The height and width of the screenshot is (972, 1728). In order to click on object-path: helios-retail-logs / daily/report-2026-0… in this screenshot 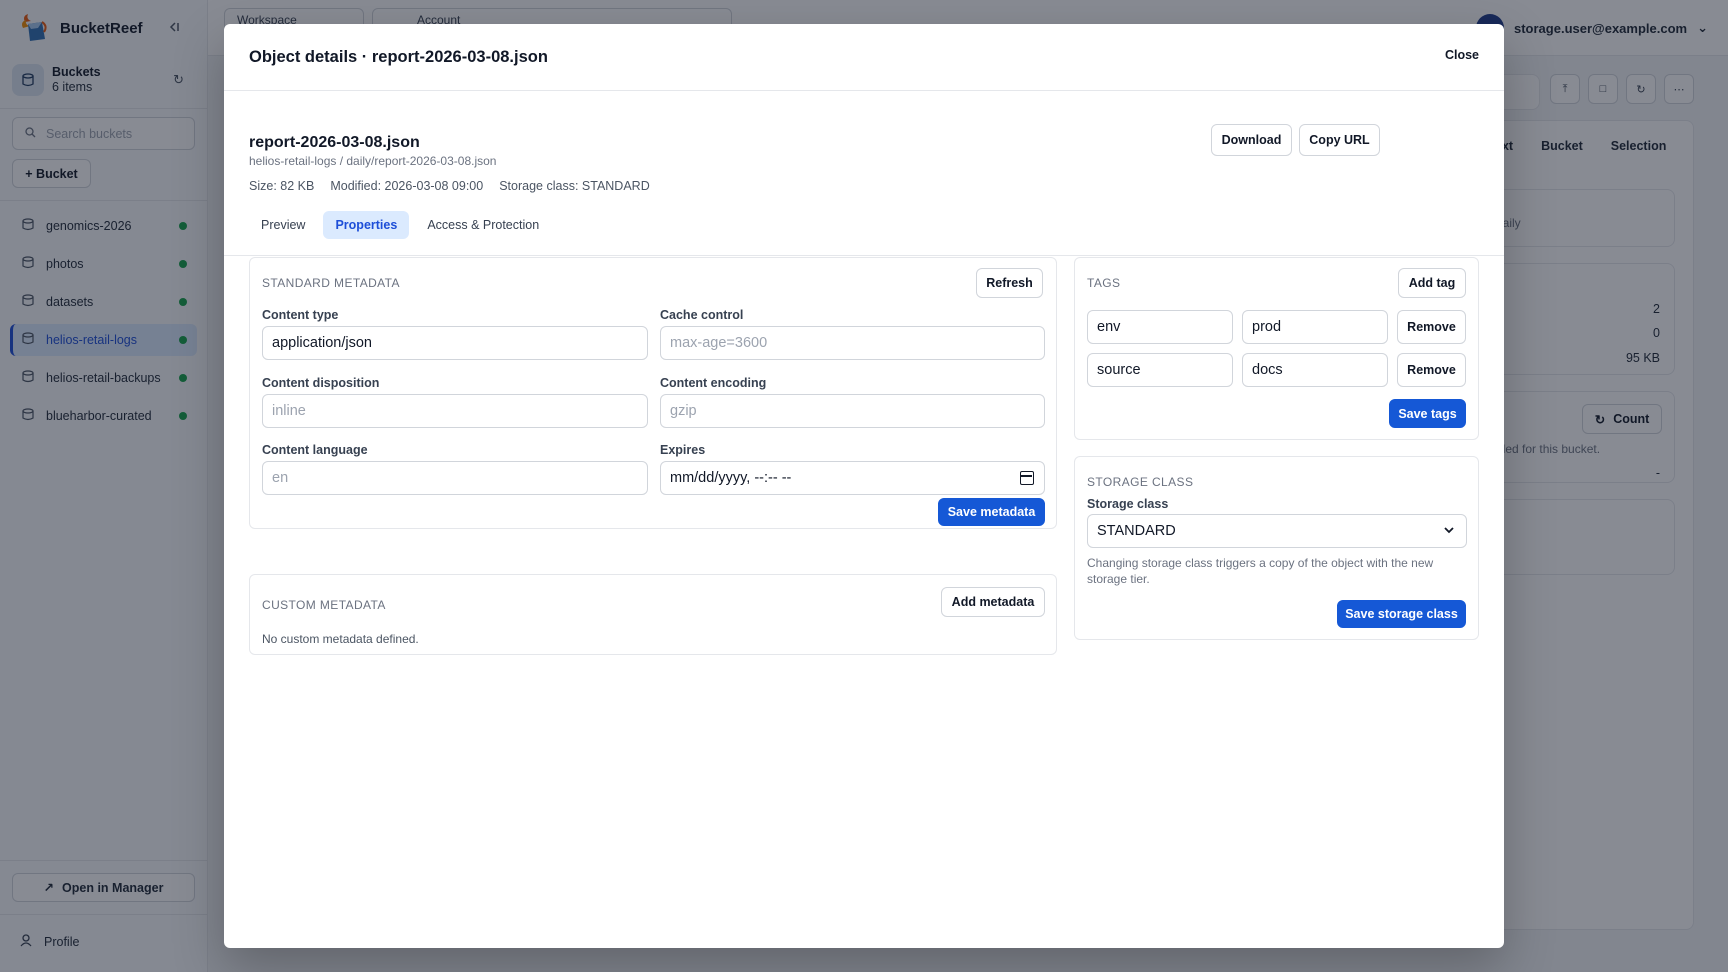, I will do `click(373, 161)`.